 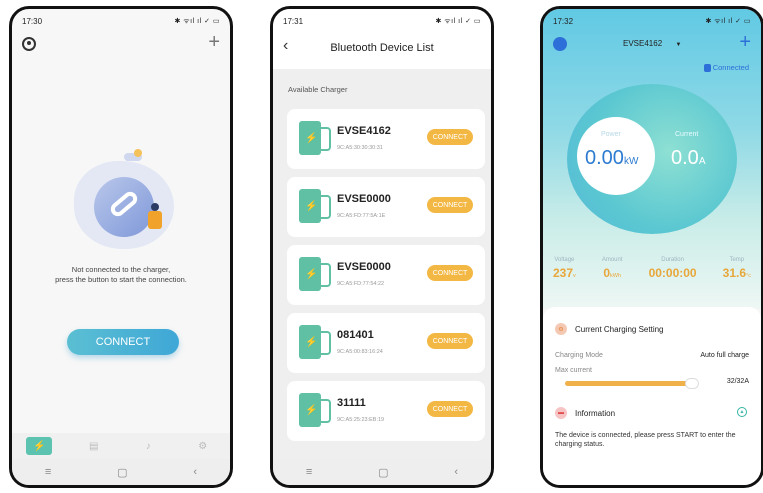 I want to click on connection-status: Connected, so click(x=726, y=68).